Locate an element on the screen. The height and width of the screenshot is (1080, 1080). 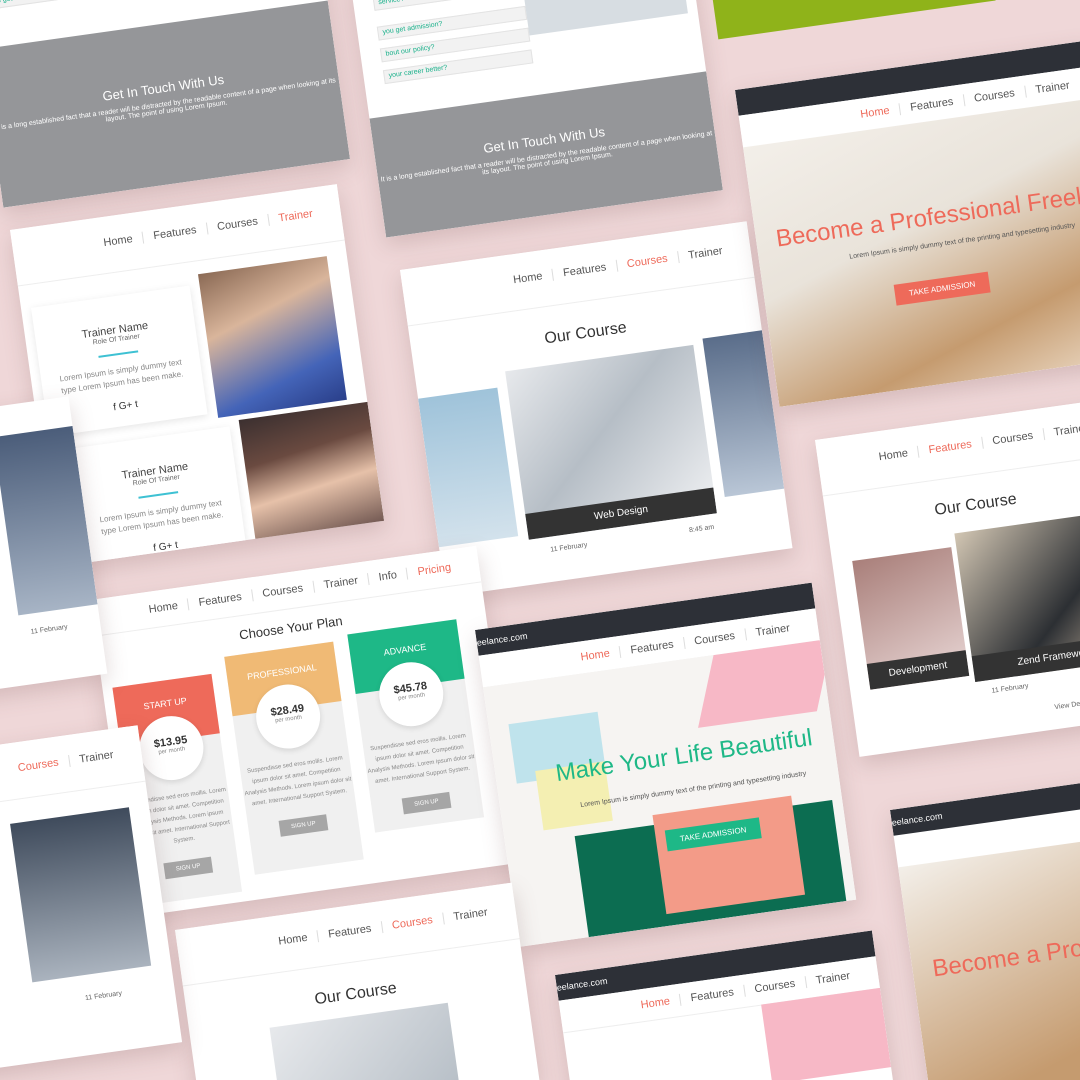
course-time: 8:45 am is located at coordinates (701, 529).